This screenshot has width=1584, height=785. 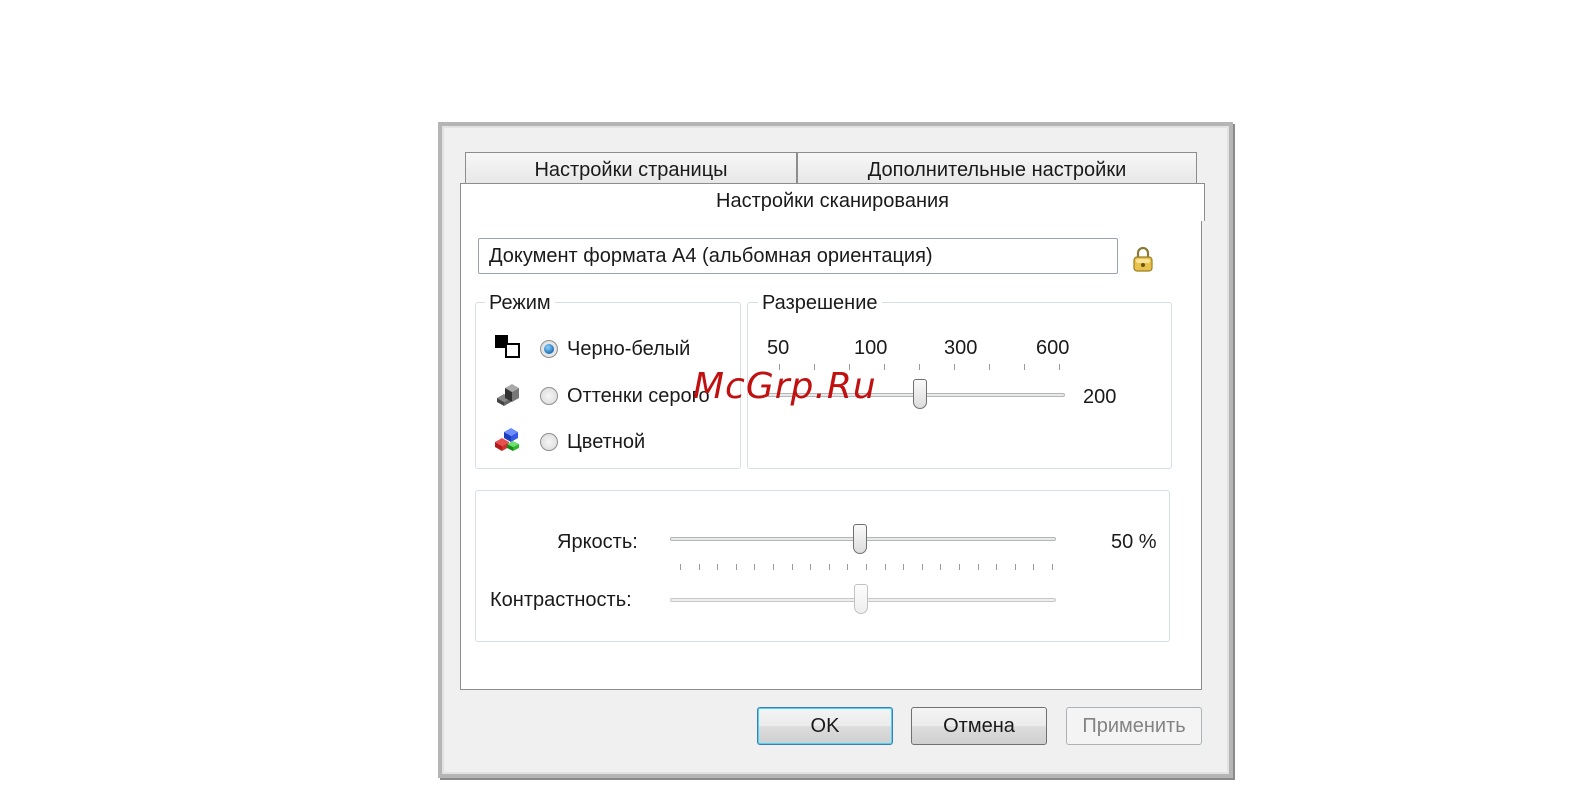 What do you see at coordinates (1053, 348) in the screenshot?
I see `resolution-scale-label-600: 600` at bounding box center [1053, 348].